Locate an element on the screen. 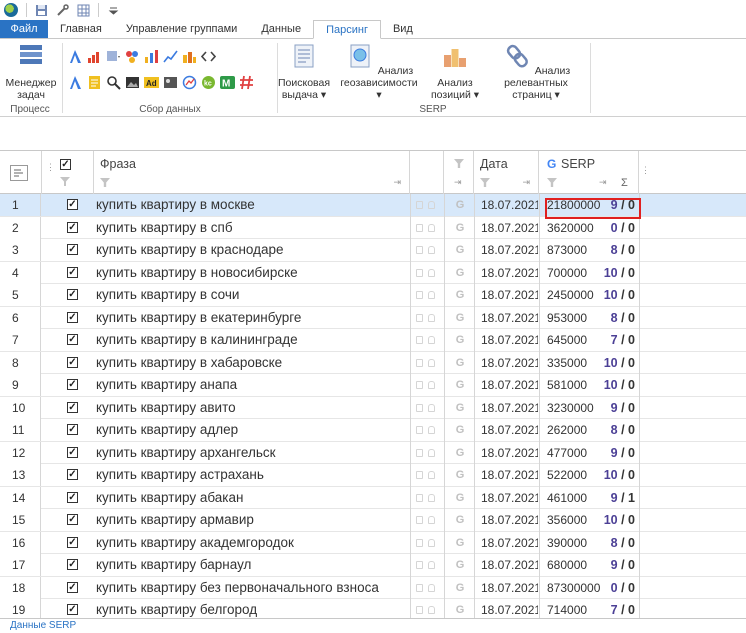 This screenshot has height=633, width=746. phrase-cell: купить квартиру адлер is located at coordinates (252, 430).